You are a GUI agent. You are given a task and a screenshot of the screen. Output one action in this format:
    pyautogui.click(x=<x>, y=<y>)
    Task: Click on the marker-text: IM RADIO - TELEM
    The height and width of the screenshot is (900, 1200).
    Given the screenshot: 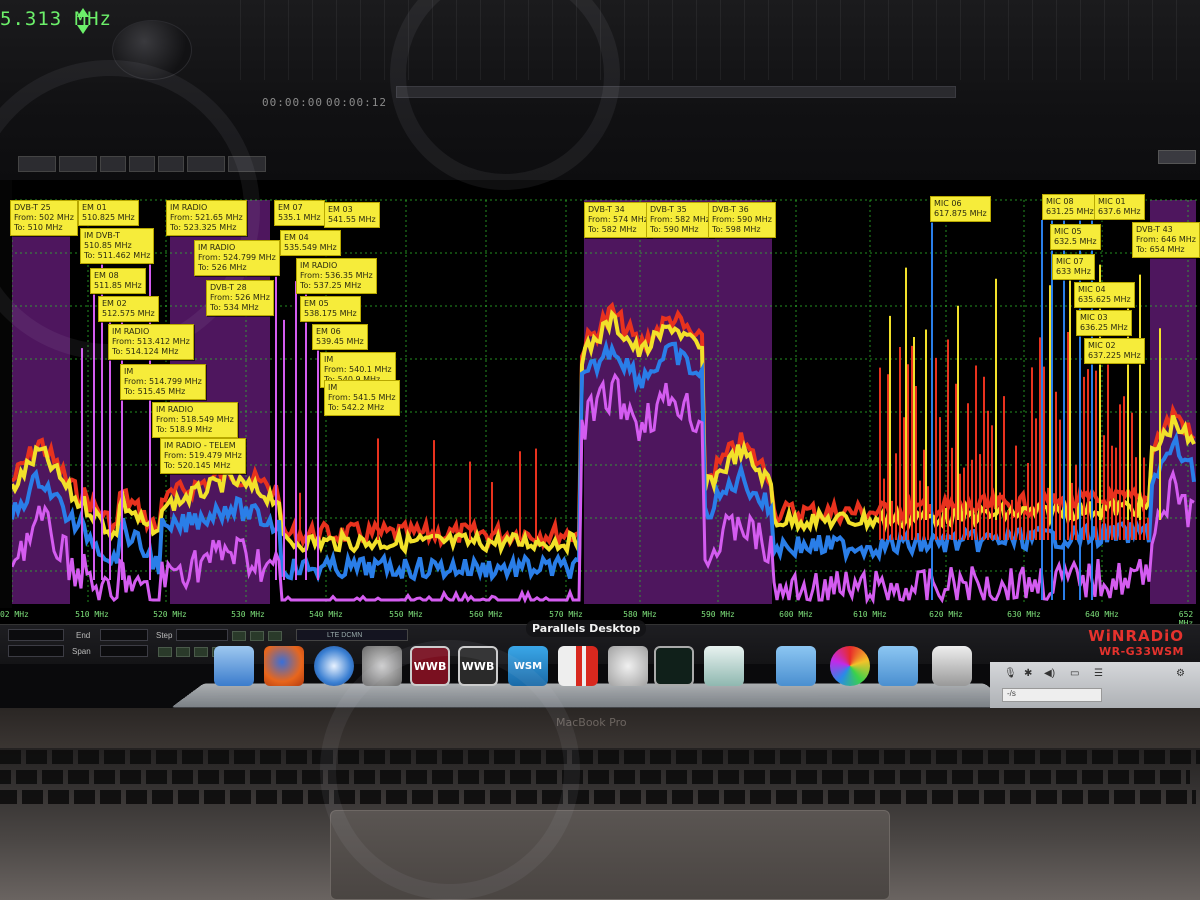 What is the action you would take?
    pyautogui.click(x=200, y=445)
    